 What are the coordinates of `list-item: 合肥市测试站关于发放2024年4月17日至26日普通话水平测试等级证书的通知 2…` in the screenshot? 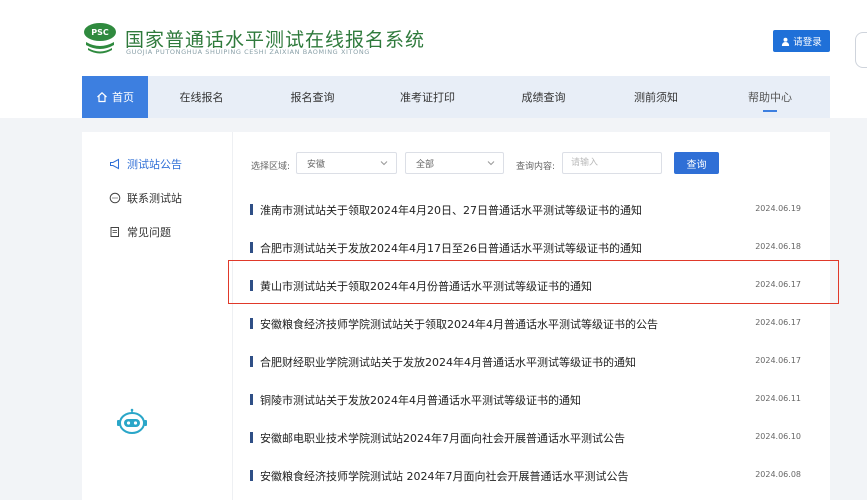 It's located at (531, 249).